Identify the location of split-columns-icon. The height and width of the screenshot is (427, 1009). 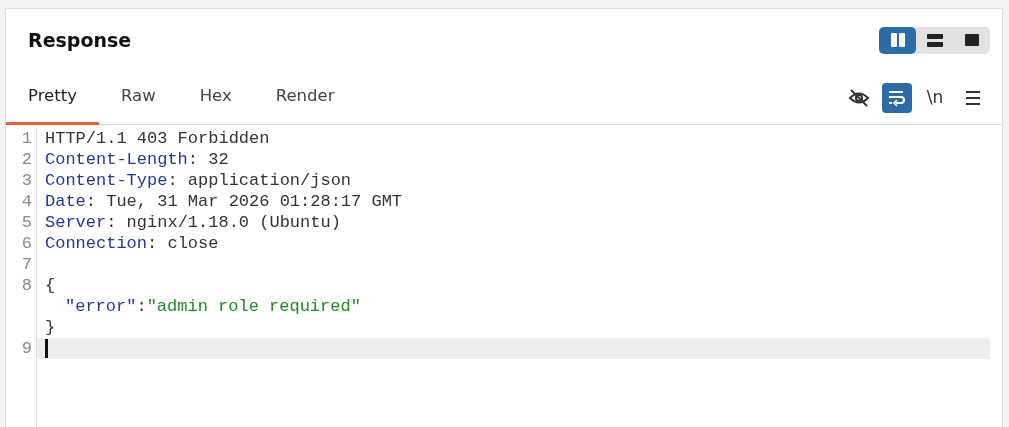
(897, 40).